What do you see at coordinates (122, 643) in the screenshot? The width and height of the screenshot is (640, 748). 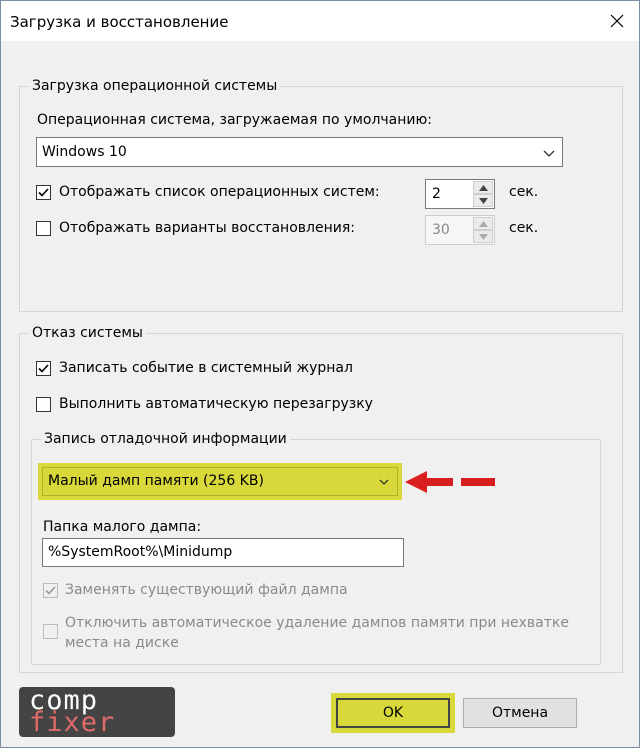 I see `disable-autodelete-label-line2: места на диске` at bounding box center [122, 643].